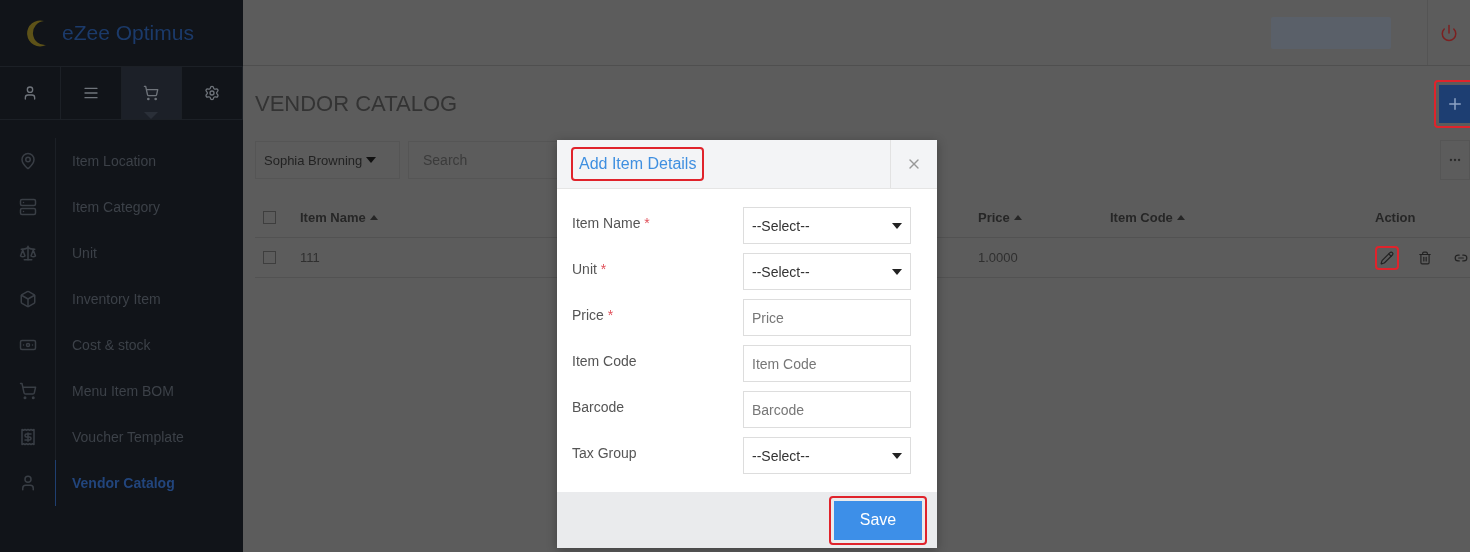 This screenshot has width=1470, height=552. Describe the element at coordinates (128, 33) in the screenshot. I see `app-name: eZee Optimus` at that location.